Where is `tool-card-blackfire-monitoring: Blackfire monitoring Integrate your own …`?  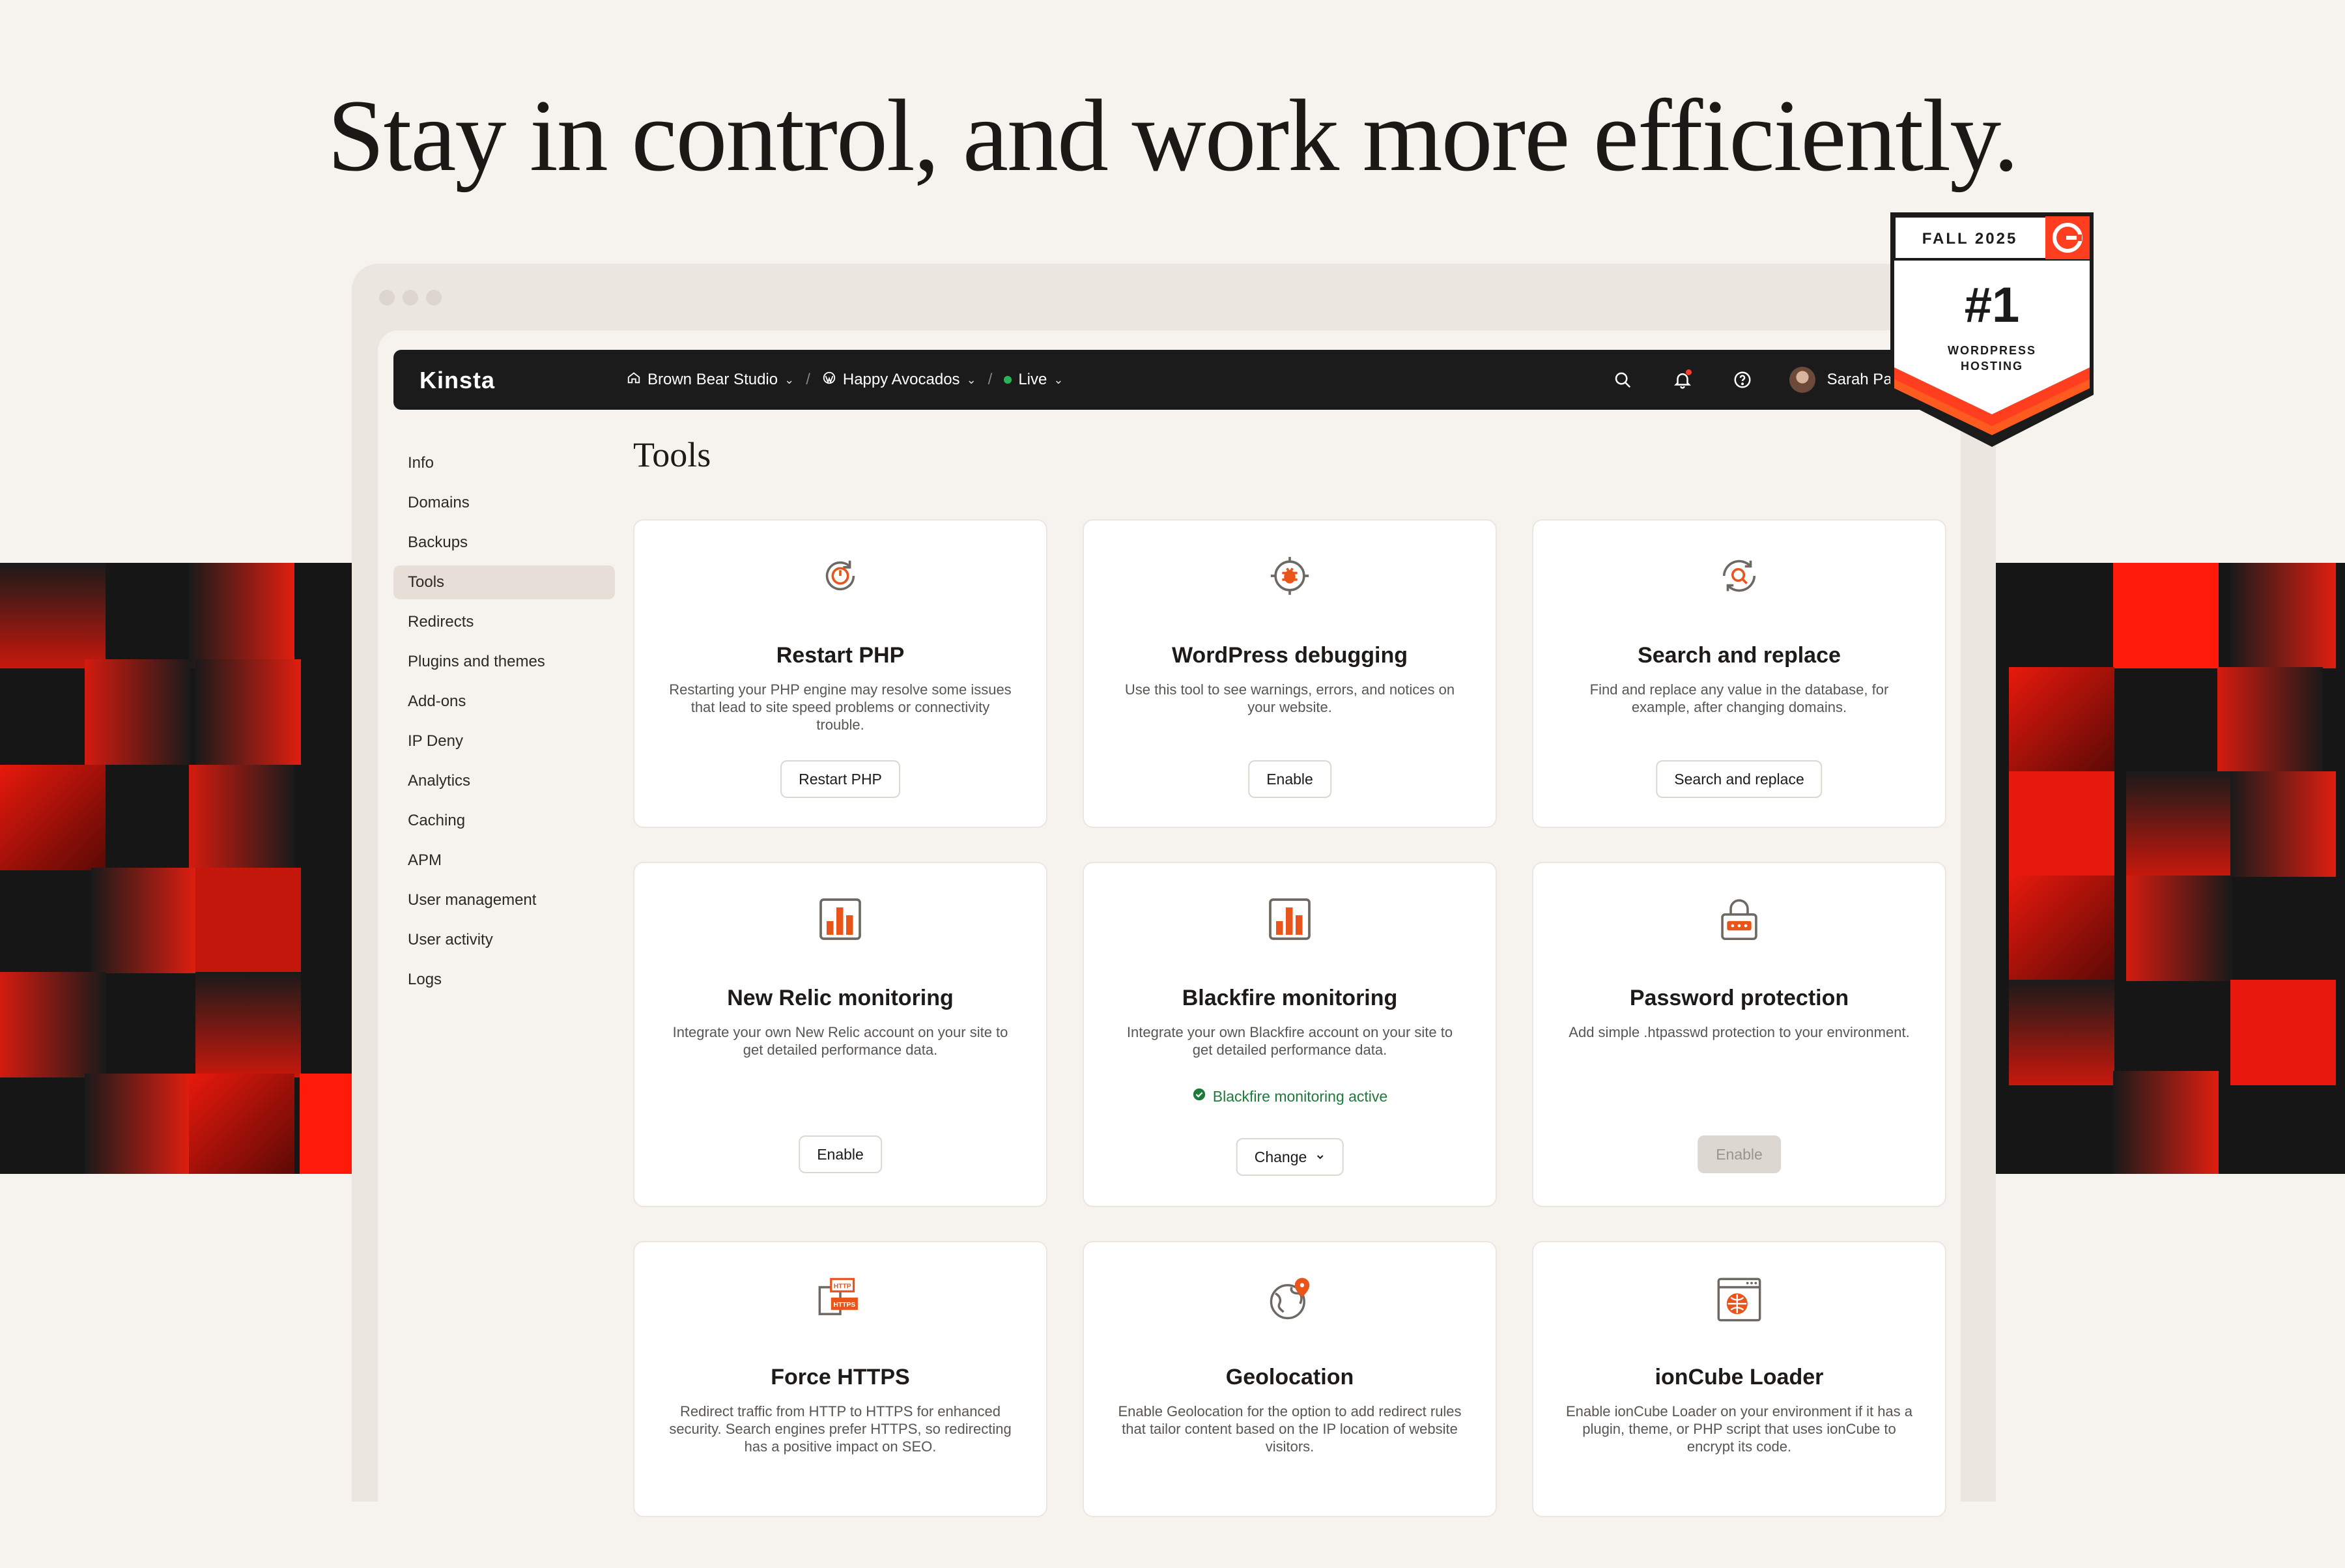 tool-card-blackfire-monitoring: Blackfire monitoring Integrate your own … is located at coordinates (1290, 1034).